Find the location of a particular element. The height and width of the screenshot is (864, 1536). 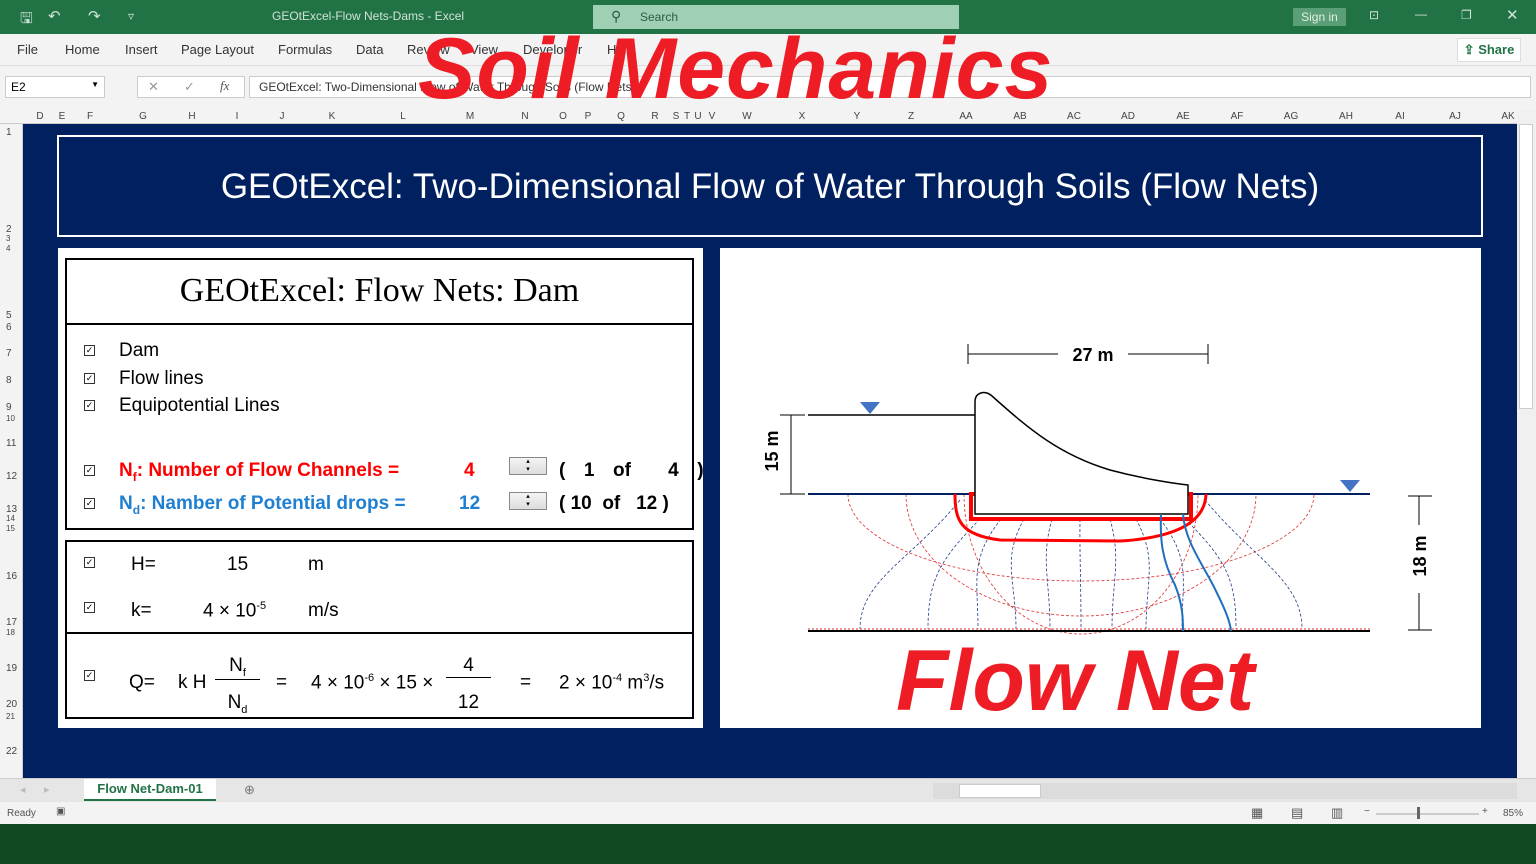

enter-icon: ✓ is located at coordinates (189, 87).